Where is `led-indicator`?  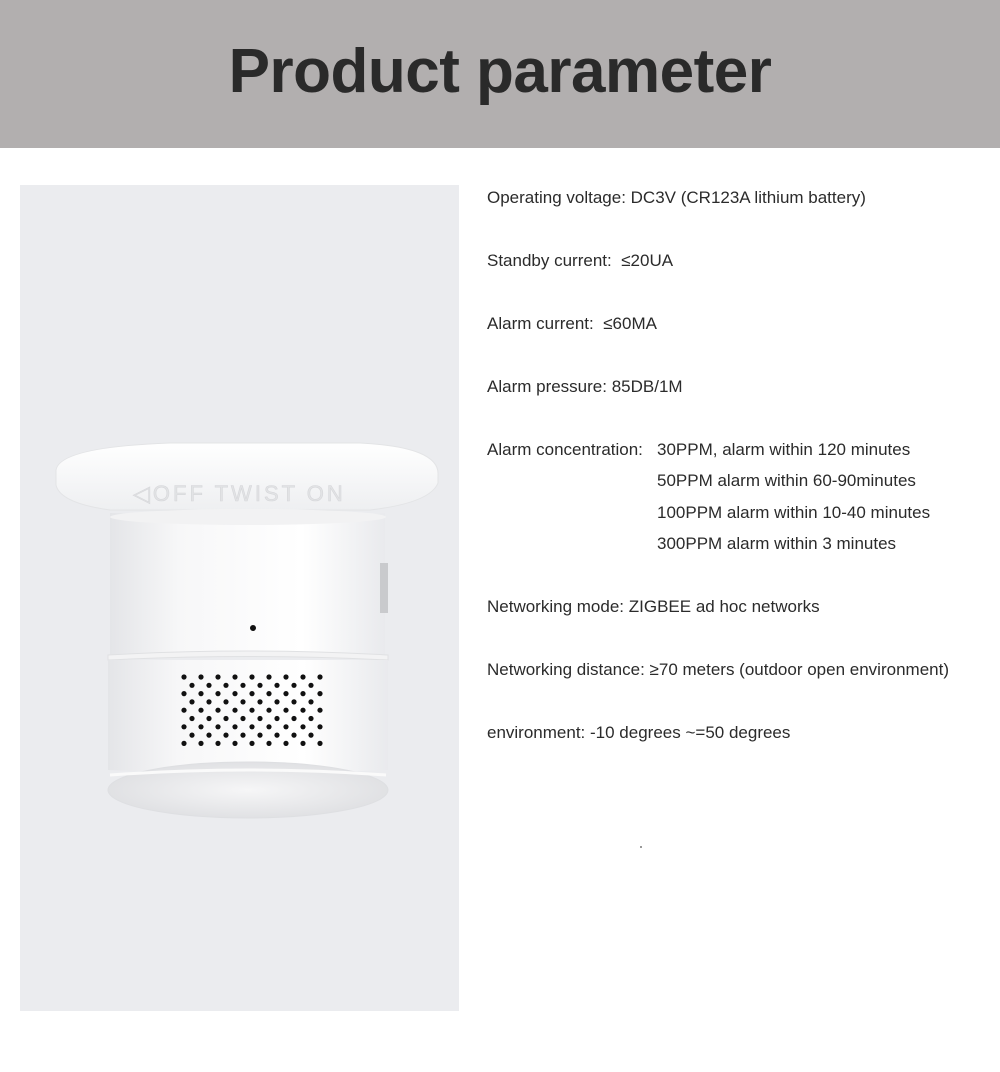
led-indicator is located at coordinates (253, 628).